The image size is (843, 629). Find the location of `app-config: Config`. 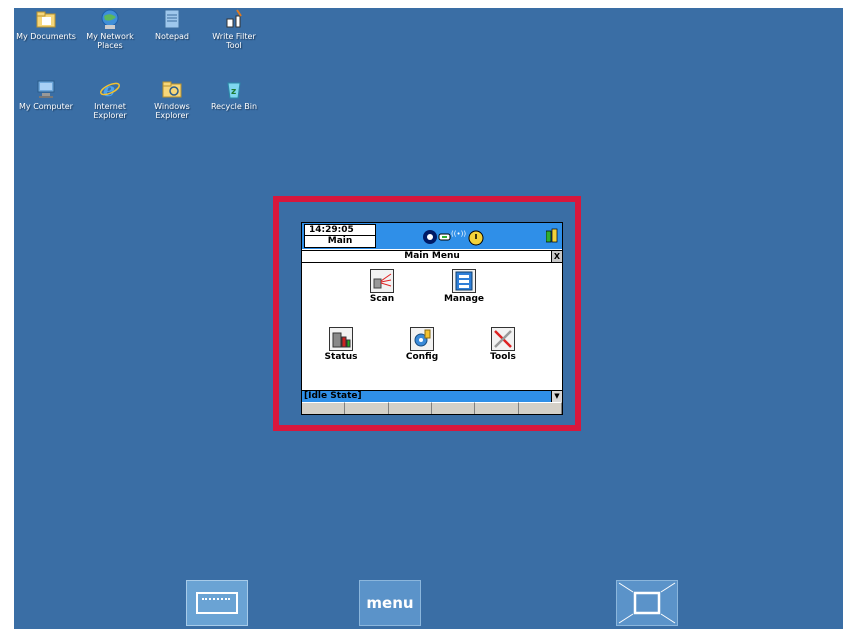

app-config: Config is located at coordinates (422, 344).